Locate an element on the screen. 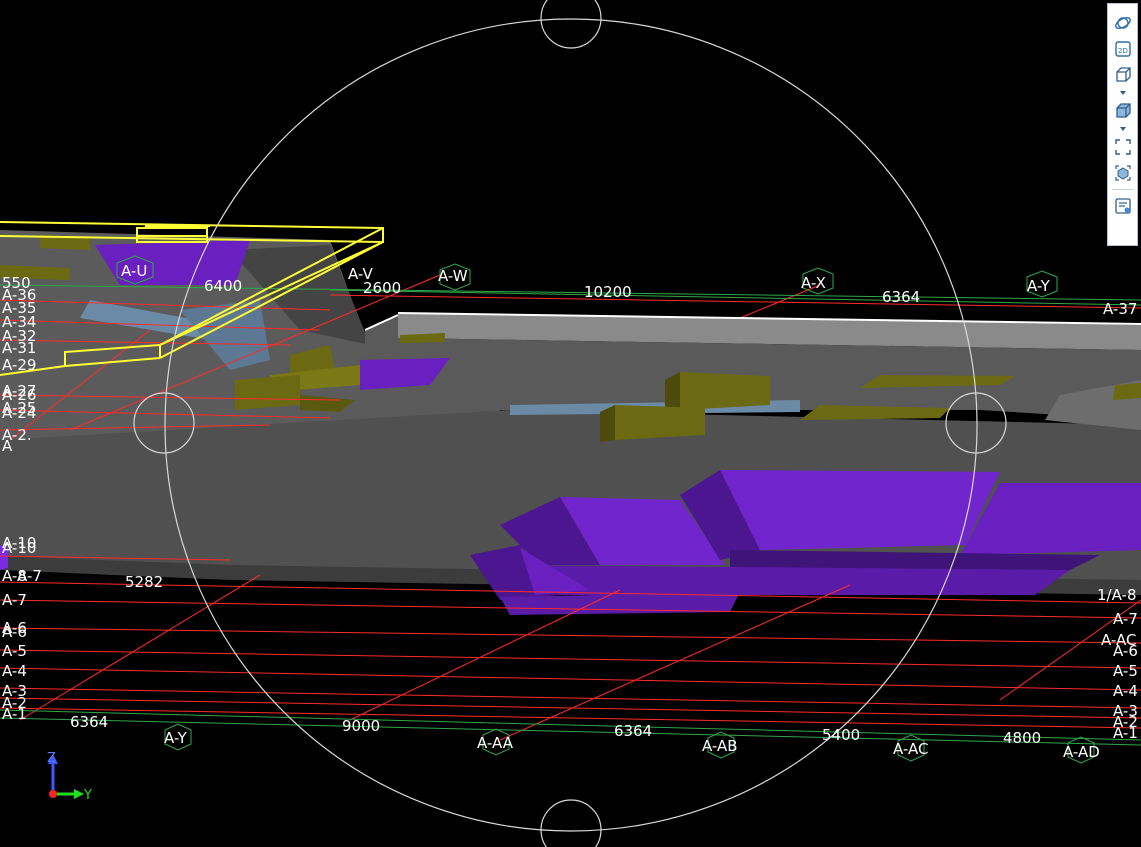  properties-button is located at coordinates (1123, 206).